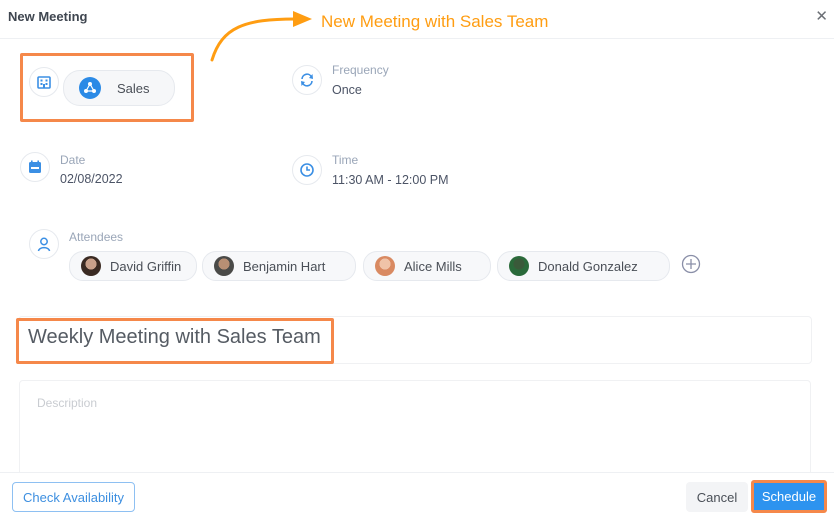 This screenshot has width=834, height=519. What do you see at coordinates (146, 266) in the screenshot?
I see `attendee-name: David Griffin` at bounding box center [146, 266].